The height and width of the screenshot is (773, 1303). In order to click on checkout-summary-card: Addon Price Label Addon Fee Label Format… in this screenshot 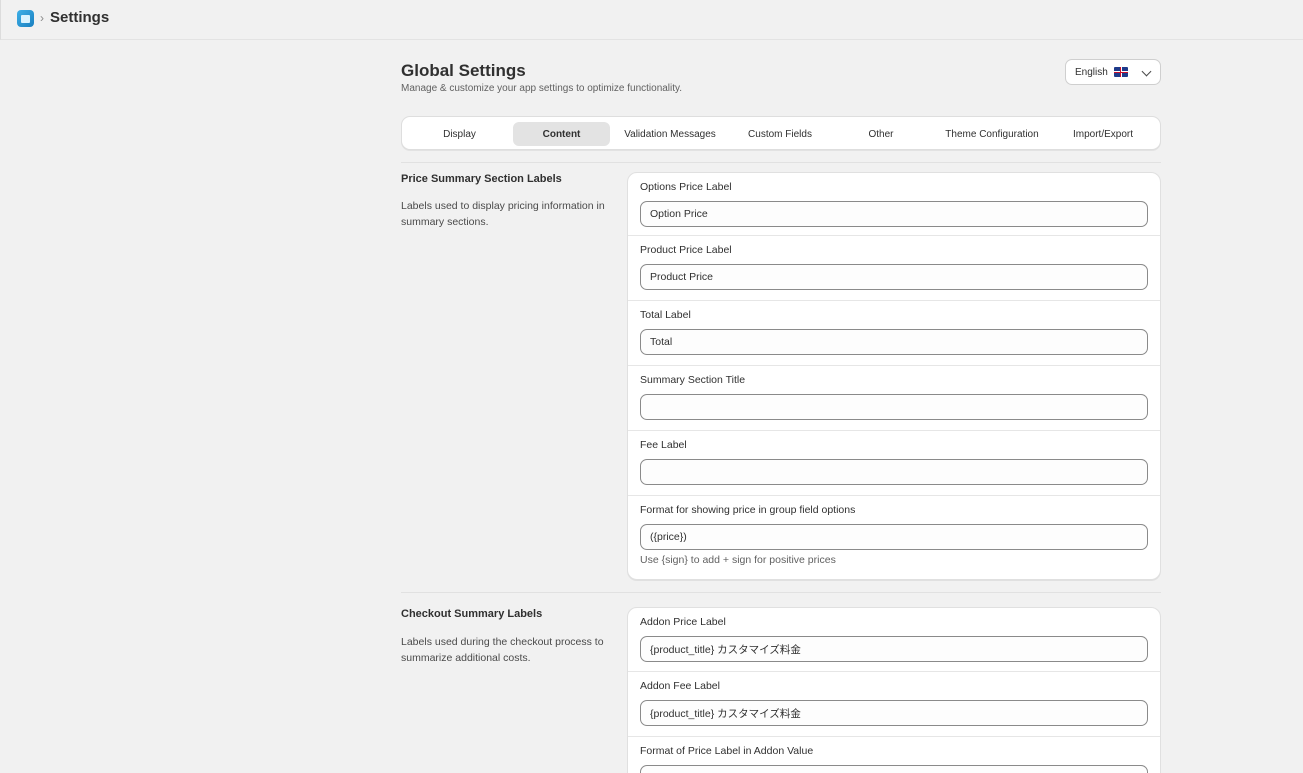, I will do `click(894, 690)`.